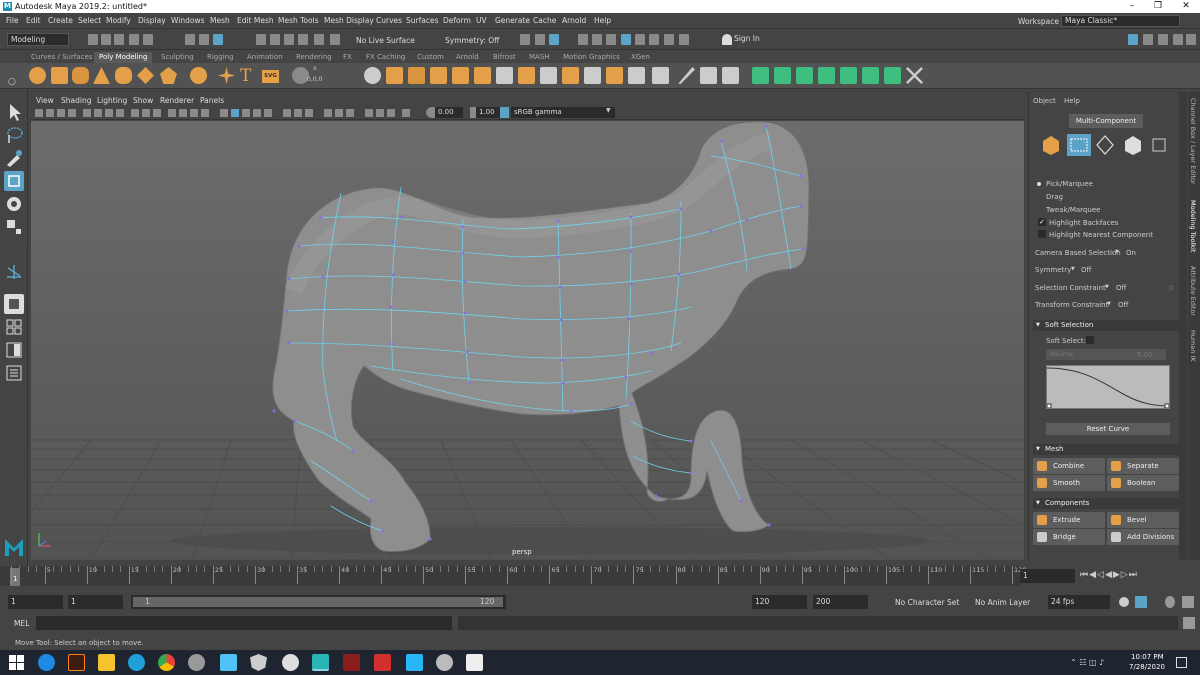 This screenshot has height=675, width=1200. What do you see at coordinates (1002, 602) in the screenshot?
I see `anim-layer-dropdown: No Anim Layer` at bounding box center [1002, 602].